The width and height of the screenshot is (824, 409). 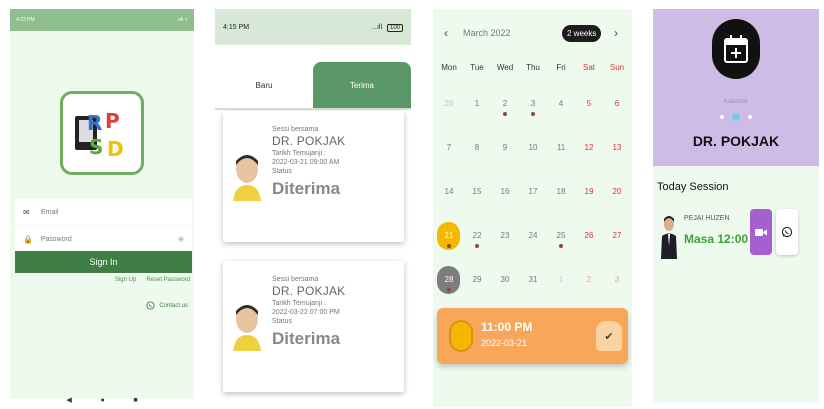 I want to click on eye-icon: ◉, so click(x=181, y=239).